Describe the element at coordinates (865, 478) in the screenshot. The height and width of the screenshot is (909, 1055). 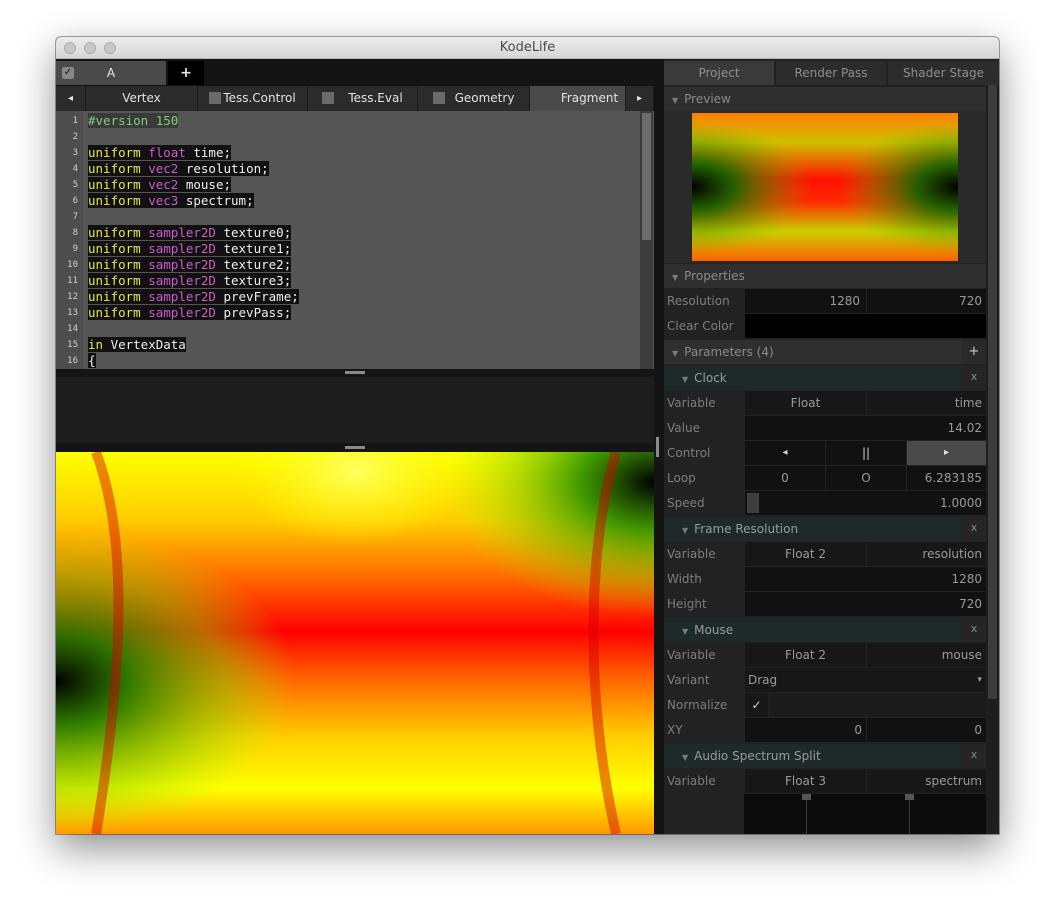
I see `loop-toggle: O` at that location.